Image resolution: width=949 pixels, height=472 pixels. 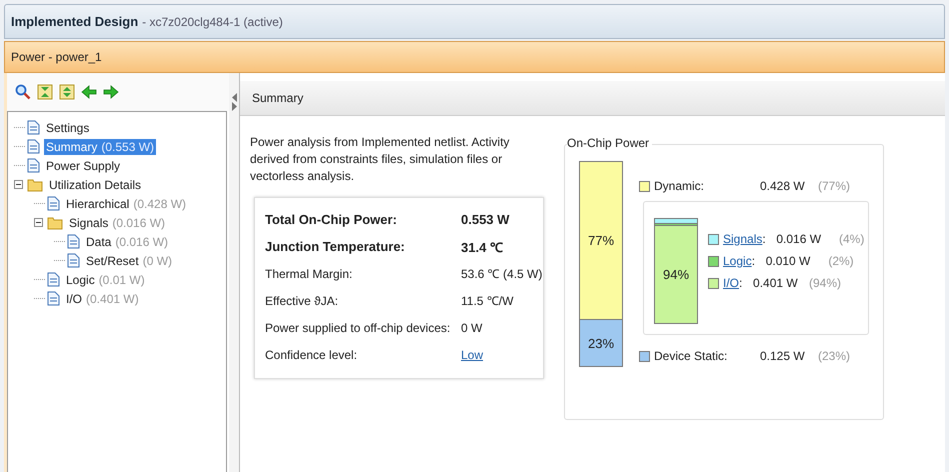 I want to click on tree-item: Summary (0.553 W), so click(x=100, y=146).